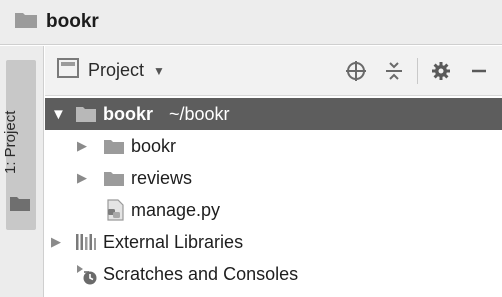 This screenshot has height=297, width=502. I want to click on libraries-icon, so click(86, 244).